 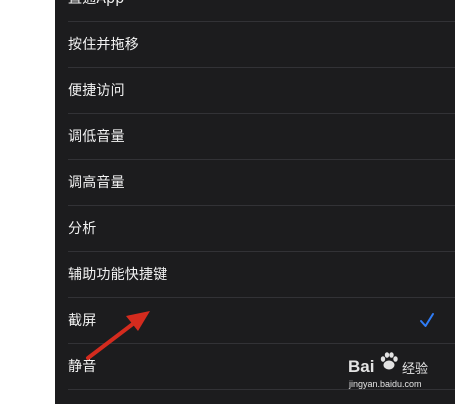 What do you see at coordinates (255, 183) in the screenshot?
I see `list-item-volume-up: 调高音量` at bounding box center [255, 183].